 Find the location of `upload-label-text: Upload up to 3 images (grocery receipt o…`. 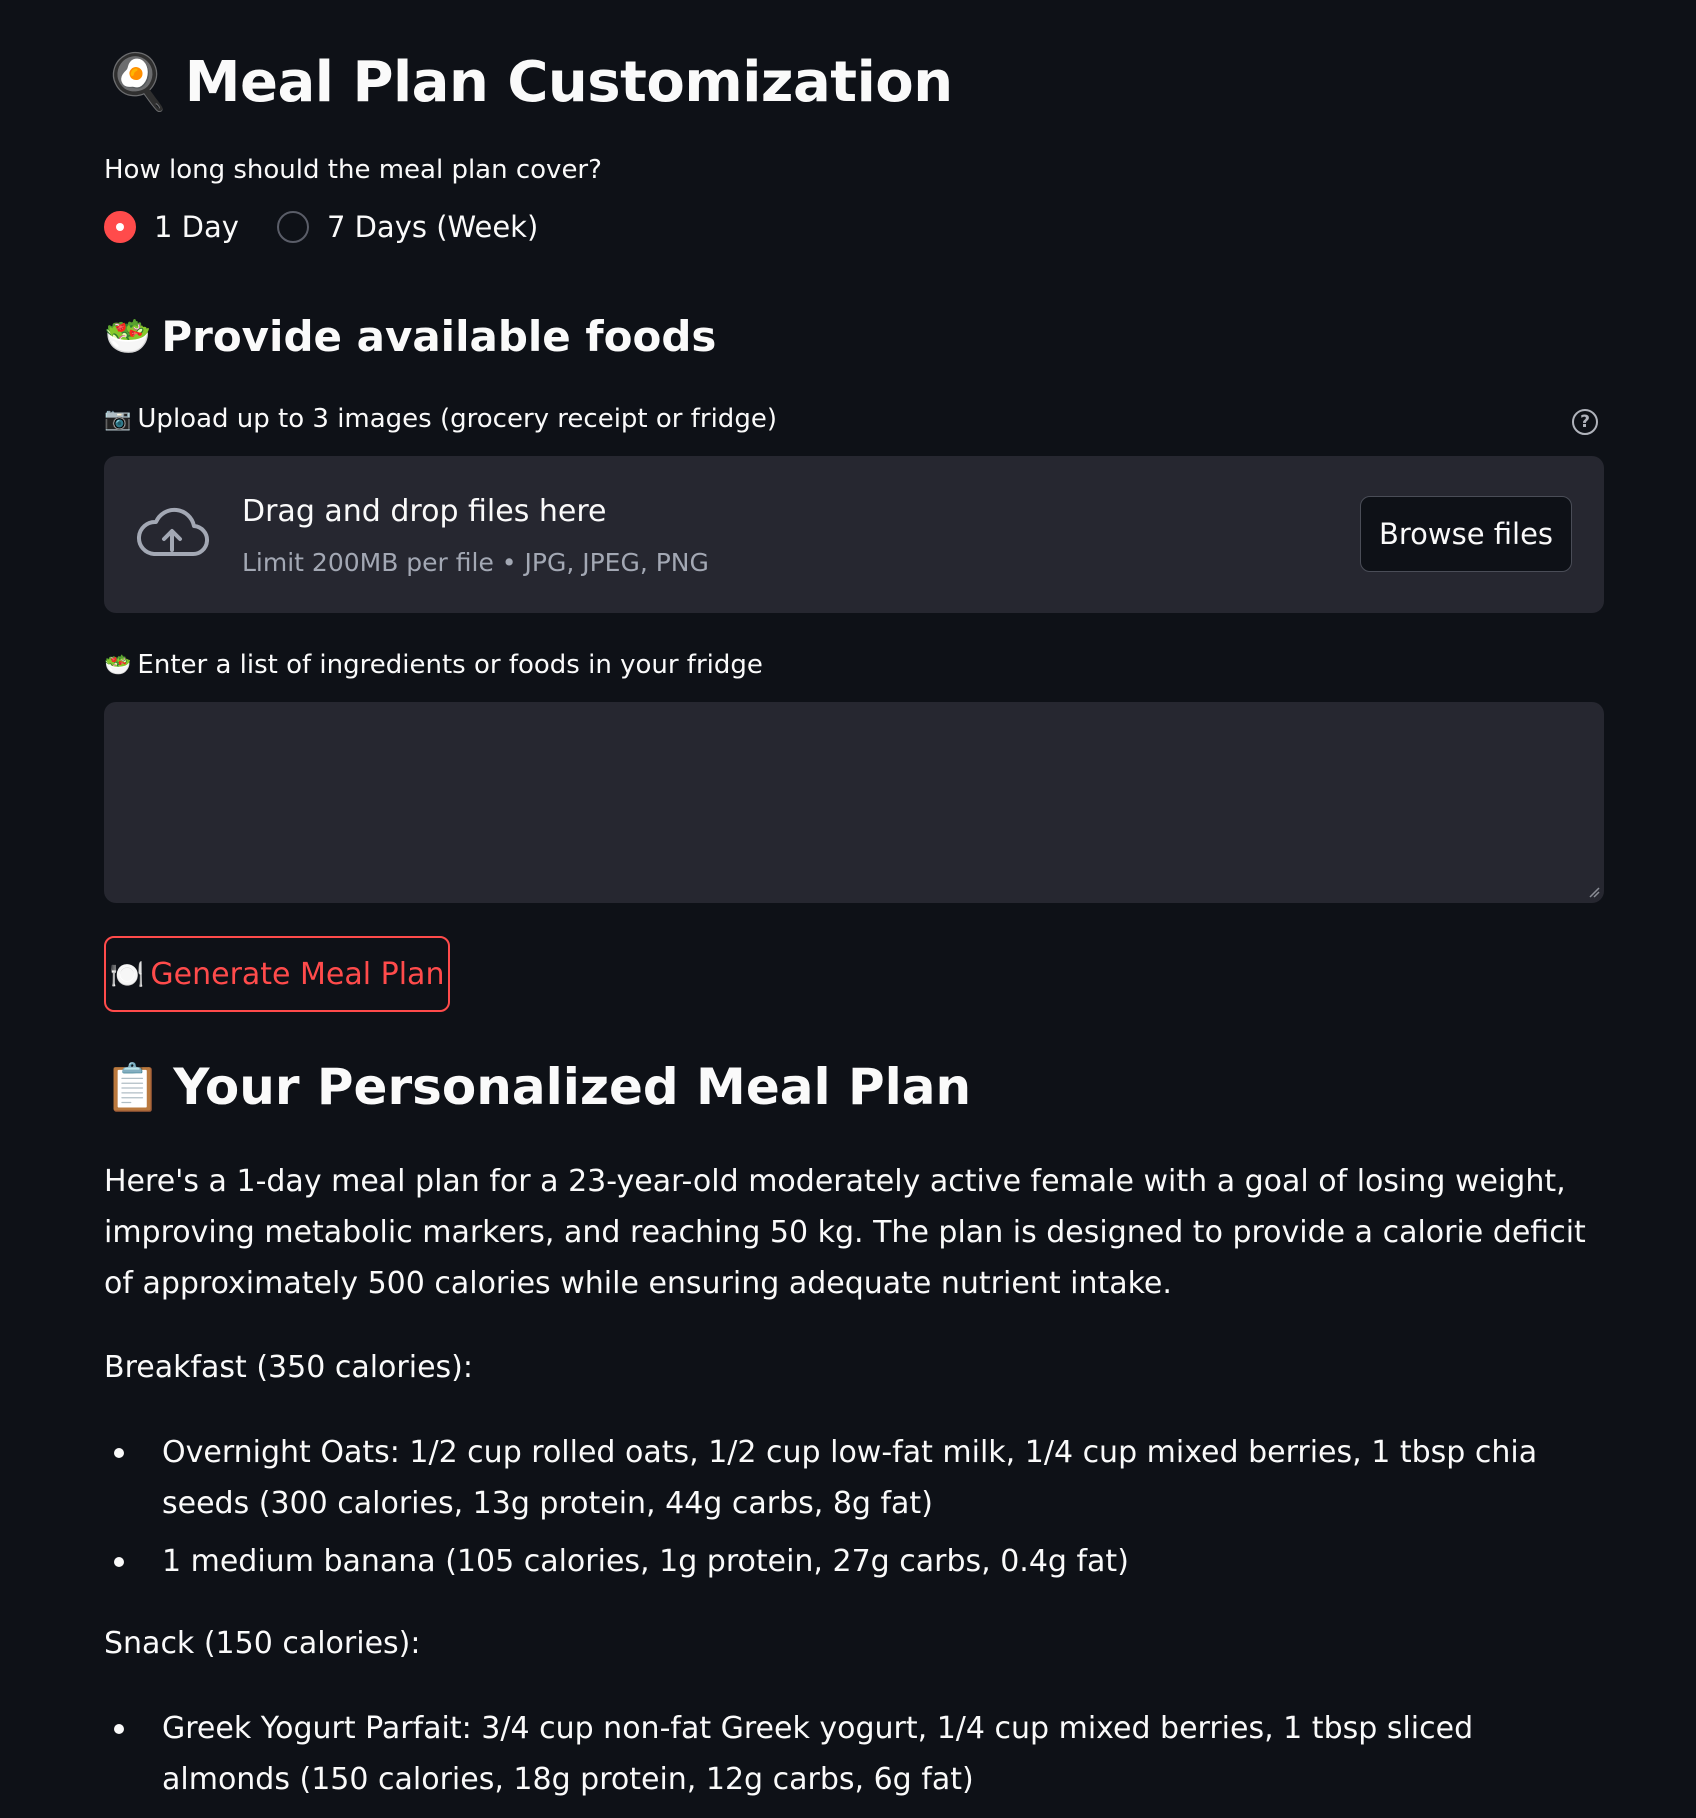

upload-label-text: Upload up to 3 images (grocery receipt o… is located at coordinates (457, 419).